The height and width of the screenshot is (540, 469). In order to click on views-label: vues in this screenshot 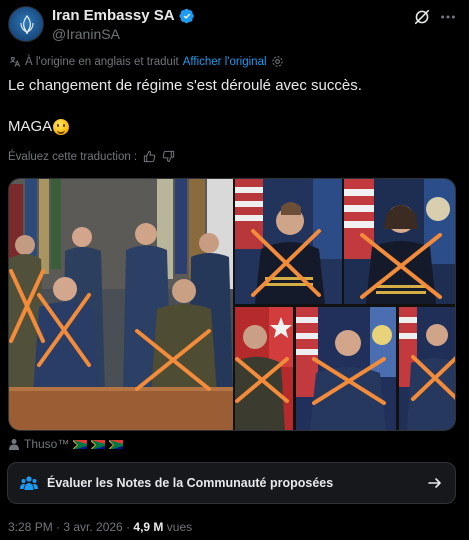, I will do `click(179, 527)`.